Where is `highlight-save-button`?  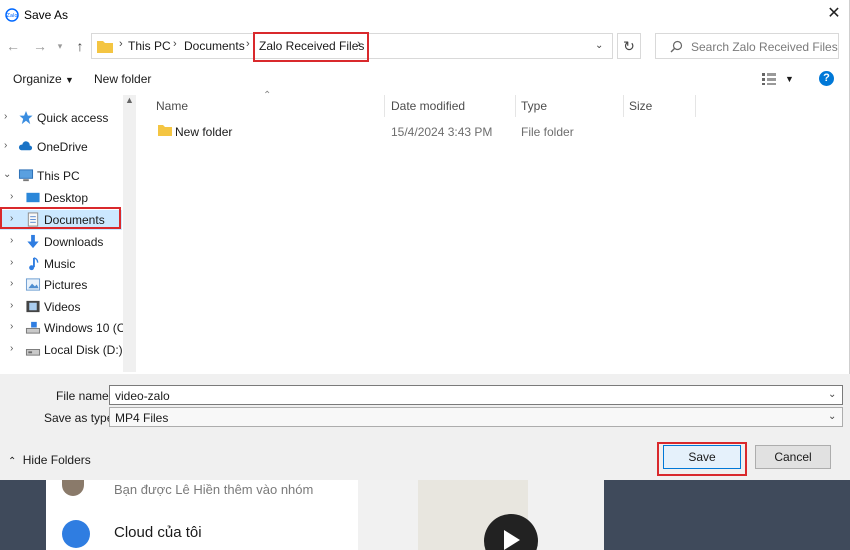 highlight-save-button is located at coordinates (702, 459).